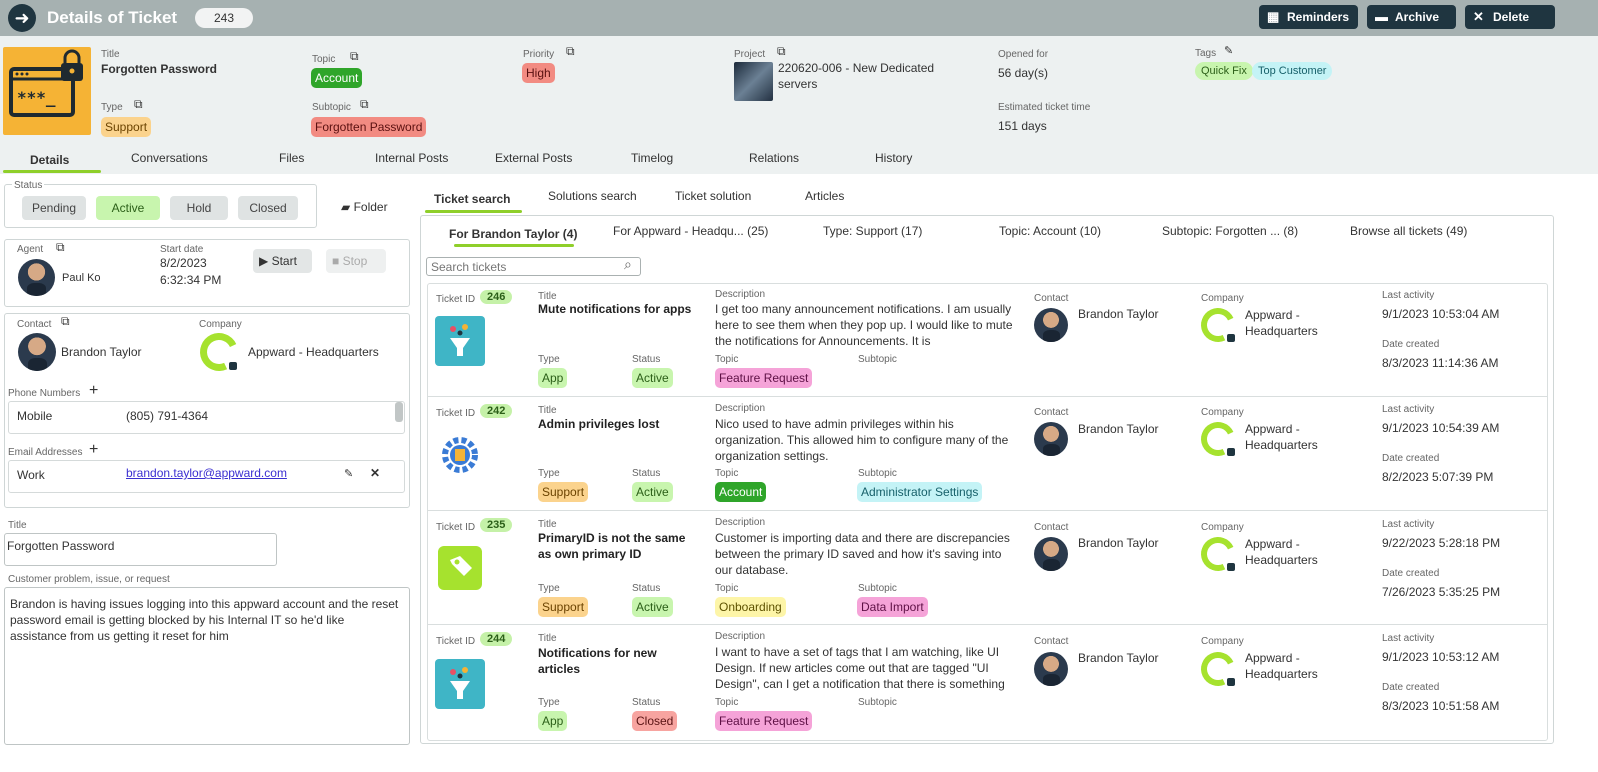 This screenshot has height=772, width=1598. What do you see at coordinates (1510, 17) in the screenshot?
I see `delete-button: ✕ Delete` at bounding box center [1510, 17].